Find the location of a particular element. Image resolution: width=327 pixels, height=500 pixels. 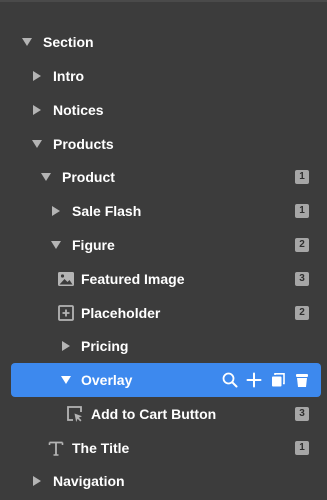

placeholder-icon is located at coordinates (66, 313).